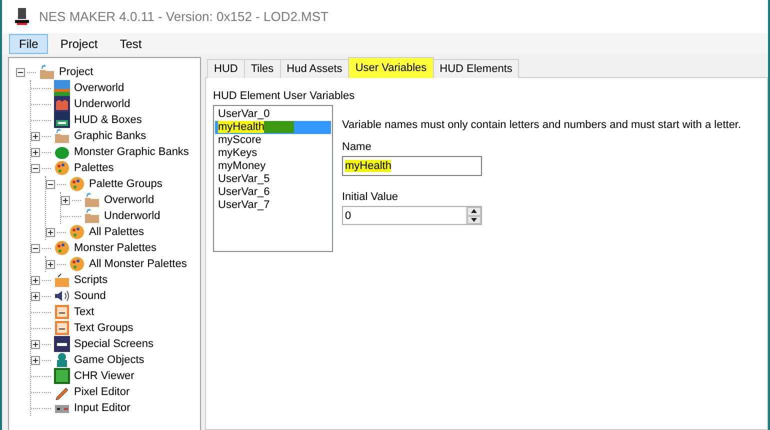 This screenshot has width=770, height=430. What do you see at coordinates (273, 205) in the screenshot?
I see `list-item: UserVar_7` at bounding box center [273, 205].